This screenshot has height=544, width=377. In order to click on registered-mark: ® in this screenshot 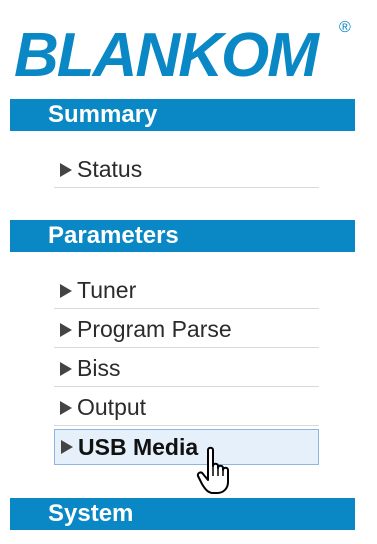, I will do `click(345, 27)`.